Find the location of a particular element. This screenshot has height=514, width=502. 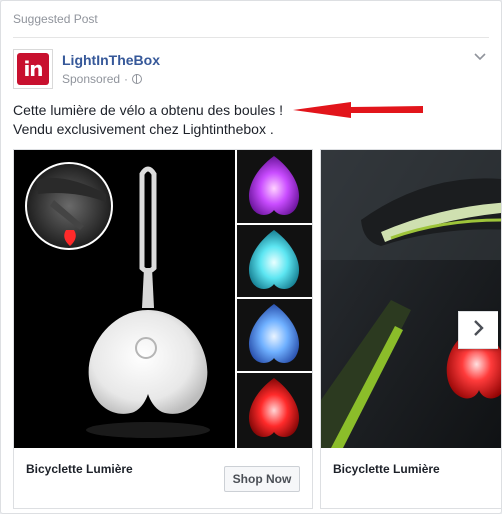

page-name-link: LightInTheBox is located at coordinates (111, 60).